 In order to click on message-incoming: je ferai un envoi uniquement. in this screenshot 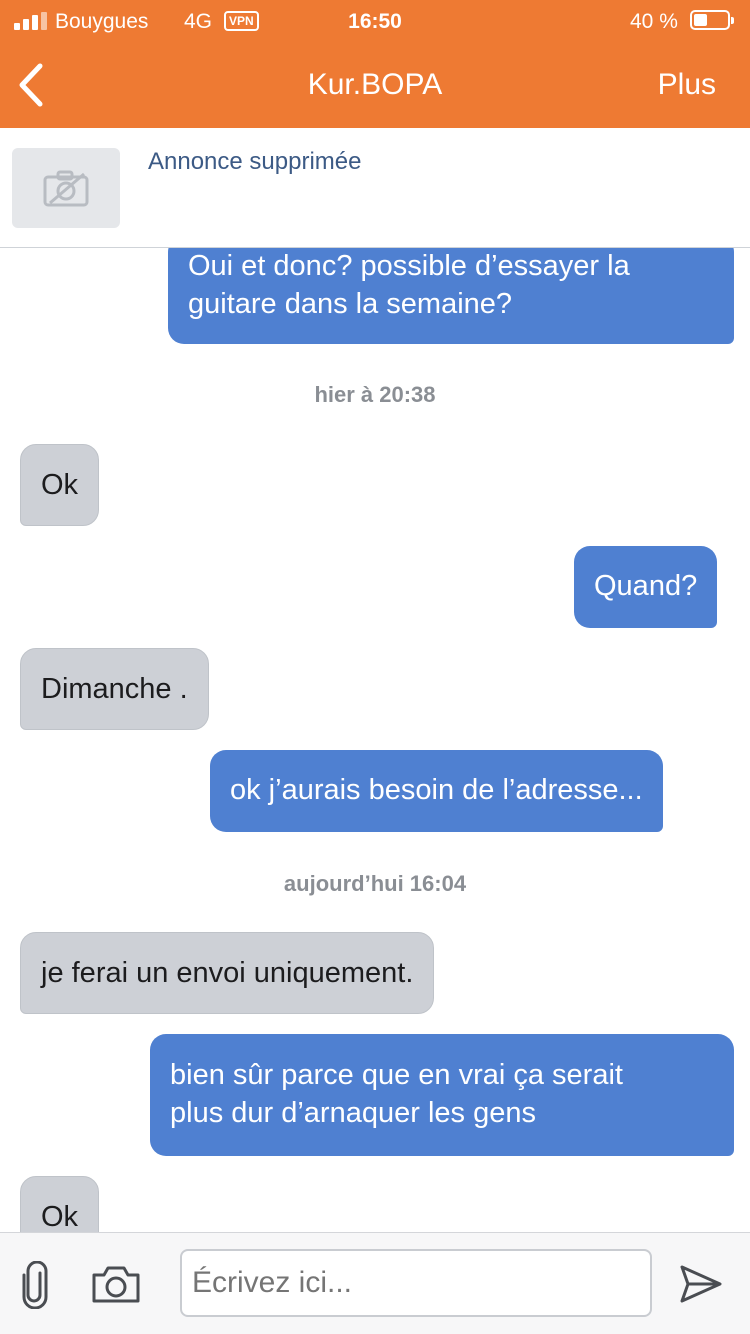, I will do `click(227, 973)`.